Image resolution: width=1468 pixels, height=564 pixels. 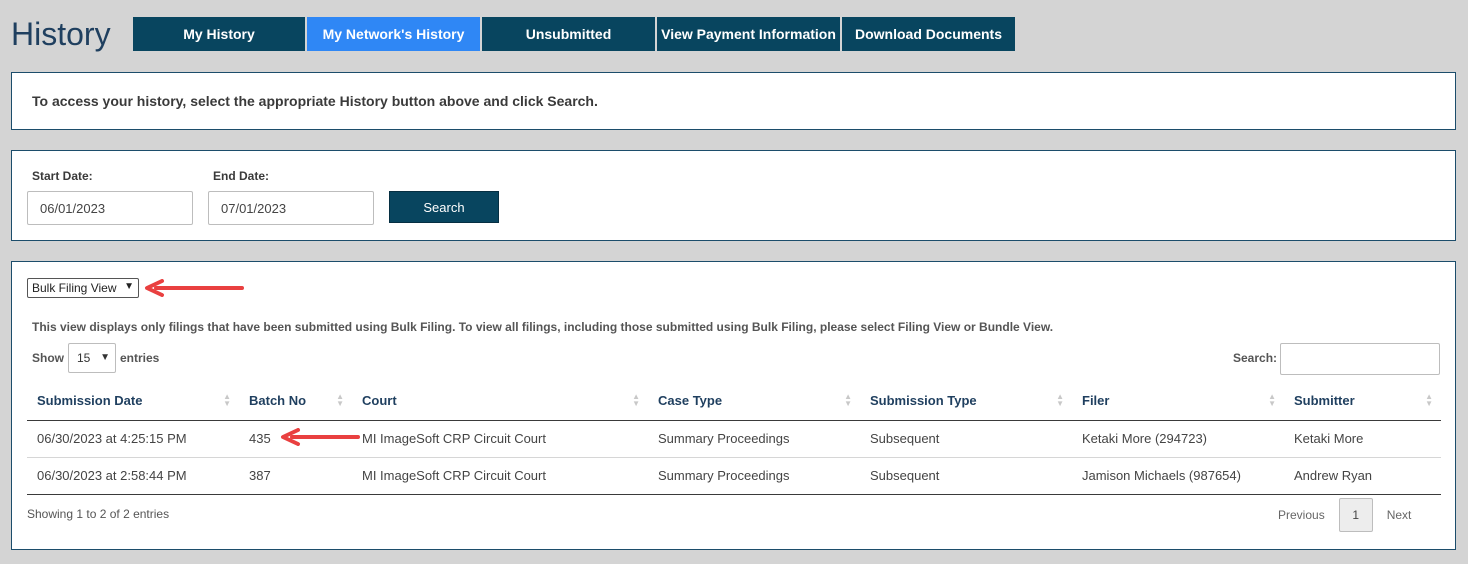 What do you see at coordinates (500, 401) in the screenshot?
I see `column-header-court: Court ▲ ▼` at bounding box center [500, 401].